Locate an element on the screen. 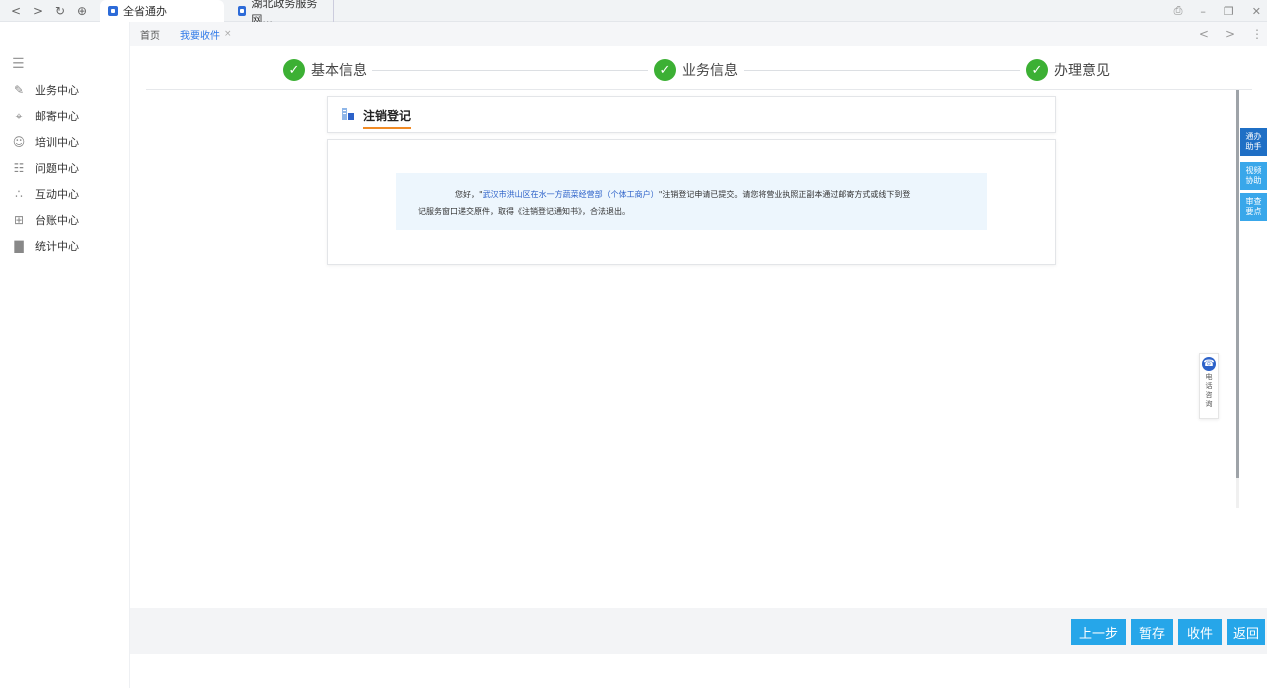 This screenshot has height=688, width=1267. sidebar-item-label: 问题中心 is located at coordinates (57, 168).